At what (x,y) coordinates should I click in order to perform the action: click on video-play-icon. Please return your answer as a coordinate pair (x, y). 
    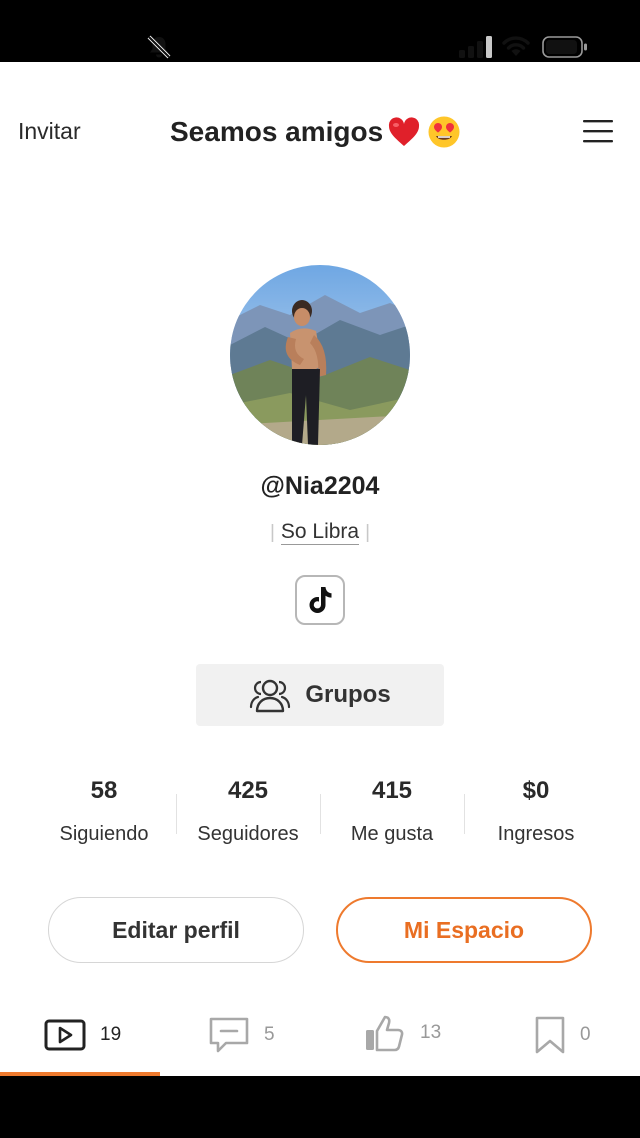
    Looking at the image, I should click on (65, 1035).